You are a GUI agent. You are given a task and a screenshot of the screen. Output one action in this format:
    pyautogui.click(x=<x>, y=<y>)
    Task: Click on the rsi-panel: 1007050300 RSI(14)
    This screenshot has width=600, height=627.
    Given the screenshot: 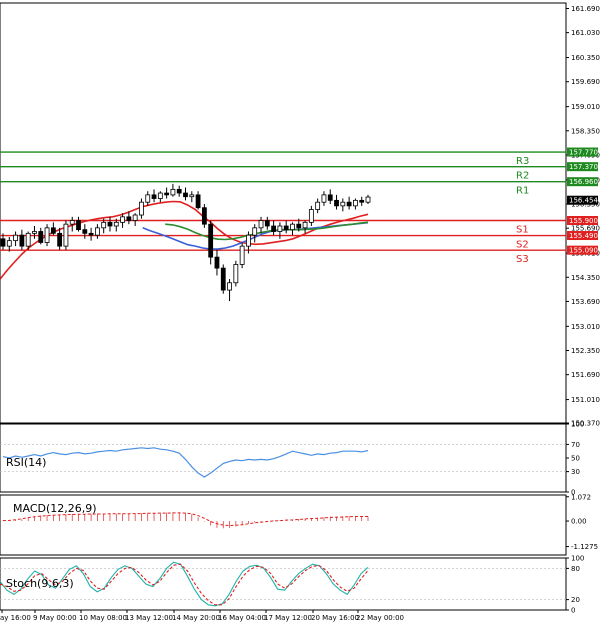 What is the action you would take?
    pyautogui.click(x=292, y=459)
    